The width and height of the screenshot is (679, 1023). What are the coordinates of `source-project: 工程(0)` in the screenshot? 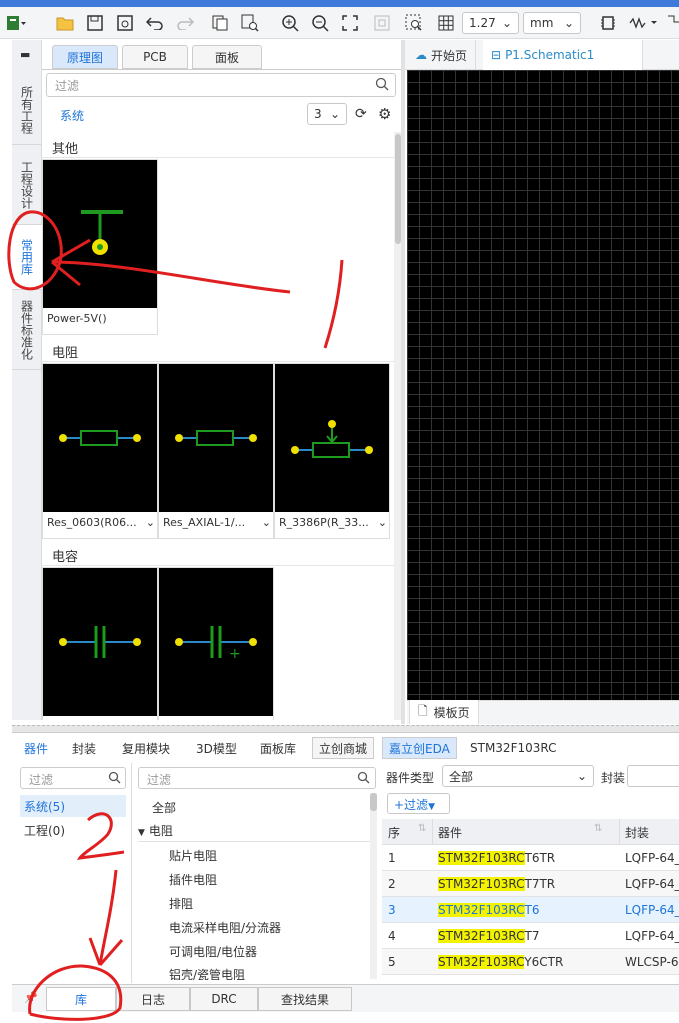 It's located at (44, 830).